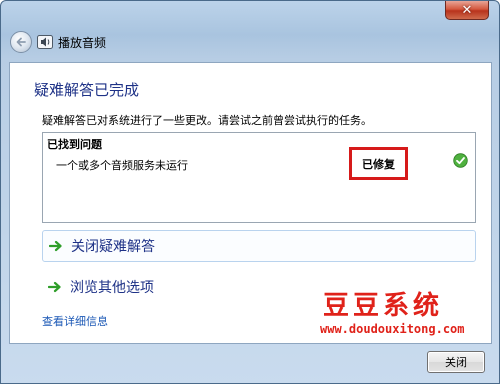  Describe the element at coordinates (87, 90) in the screenshot. I see `page-heading: 疑难解答已完成` at that location.